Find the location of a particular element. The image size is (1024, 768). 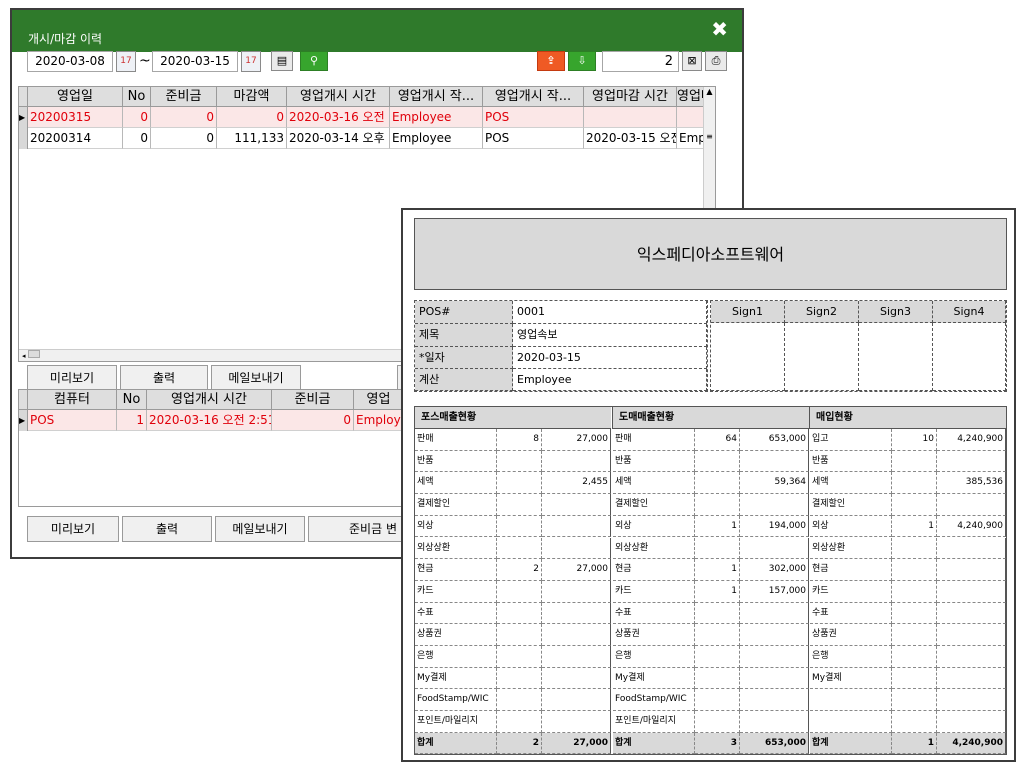

summary-label: 합계 is located at coordinates (851, 743).